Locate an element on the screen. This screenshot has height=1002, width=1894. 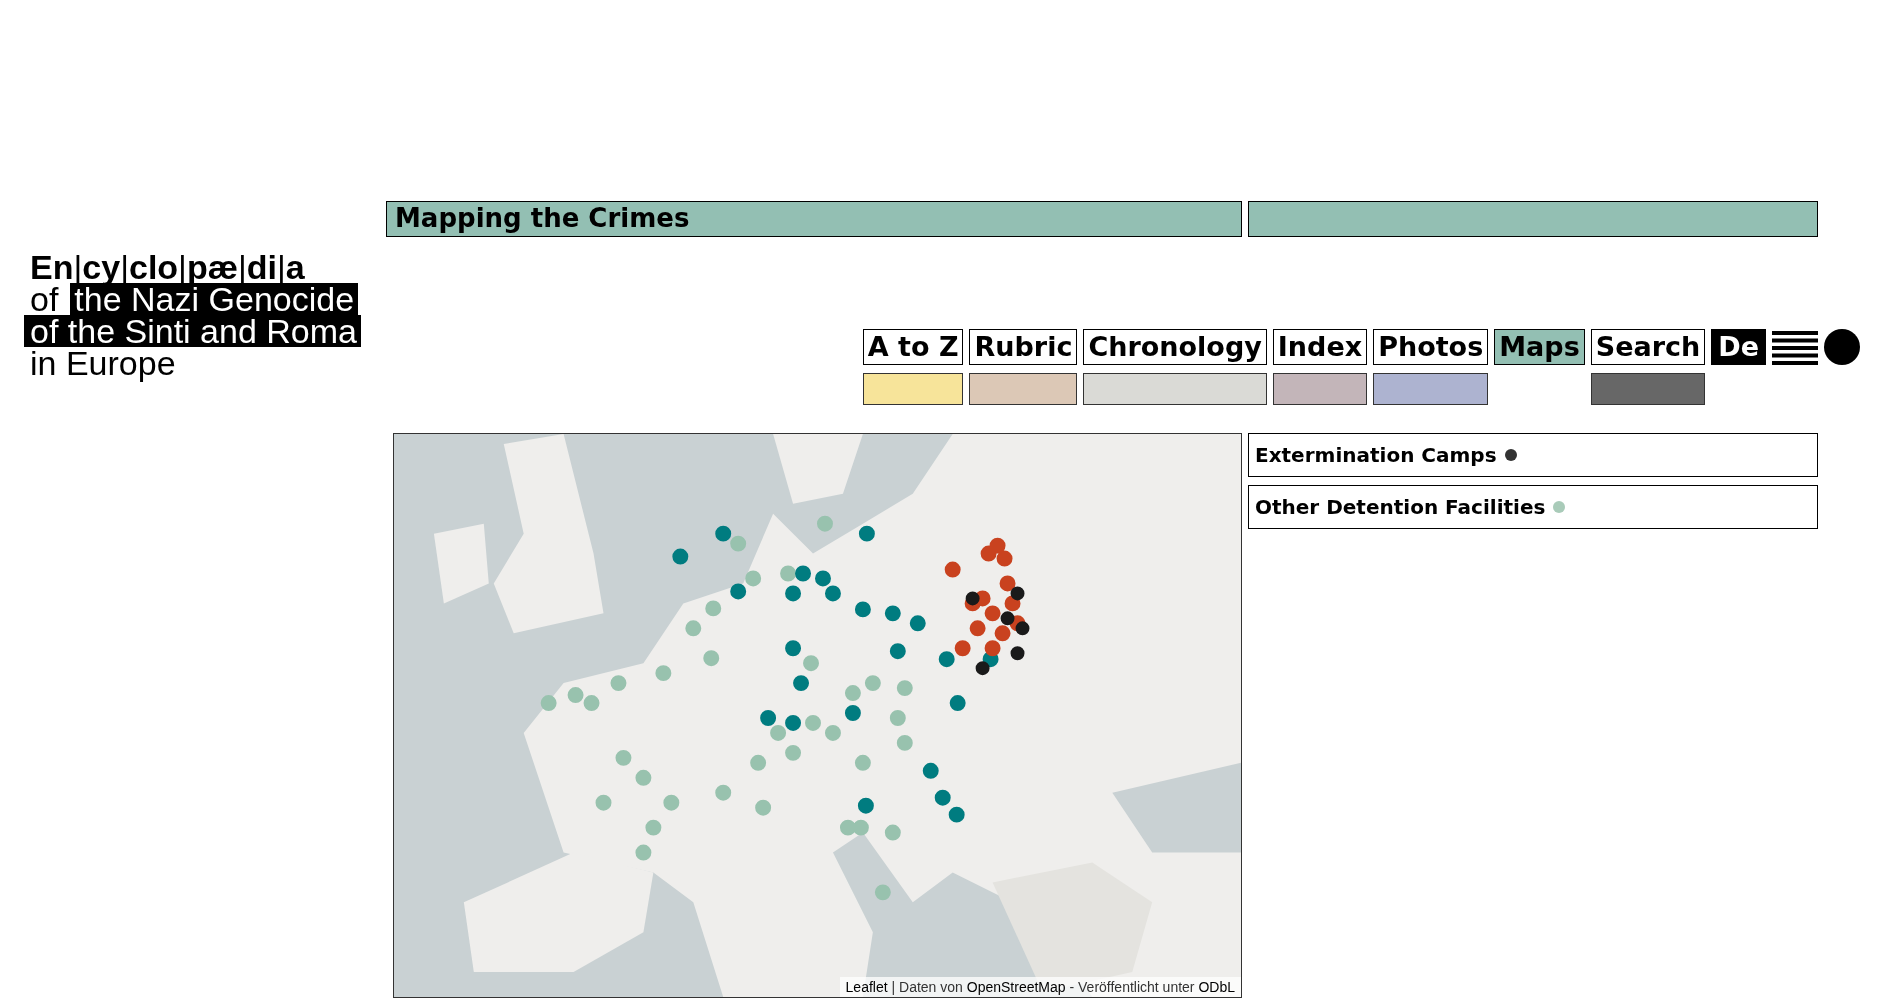
attribution-text: | Daten von is located at coordinates (927, 987).